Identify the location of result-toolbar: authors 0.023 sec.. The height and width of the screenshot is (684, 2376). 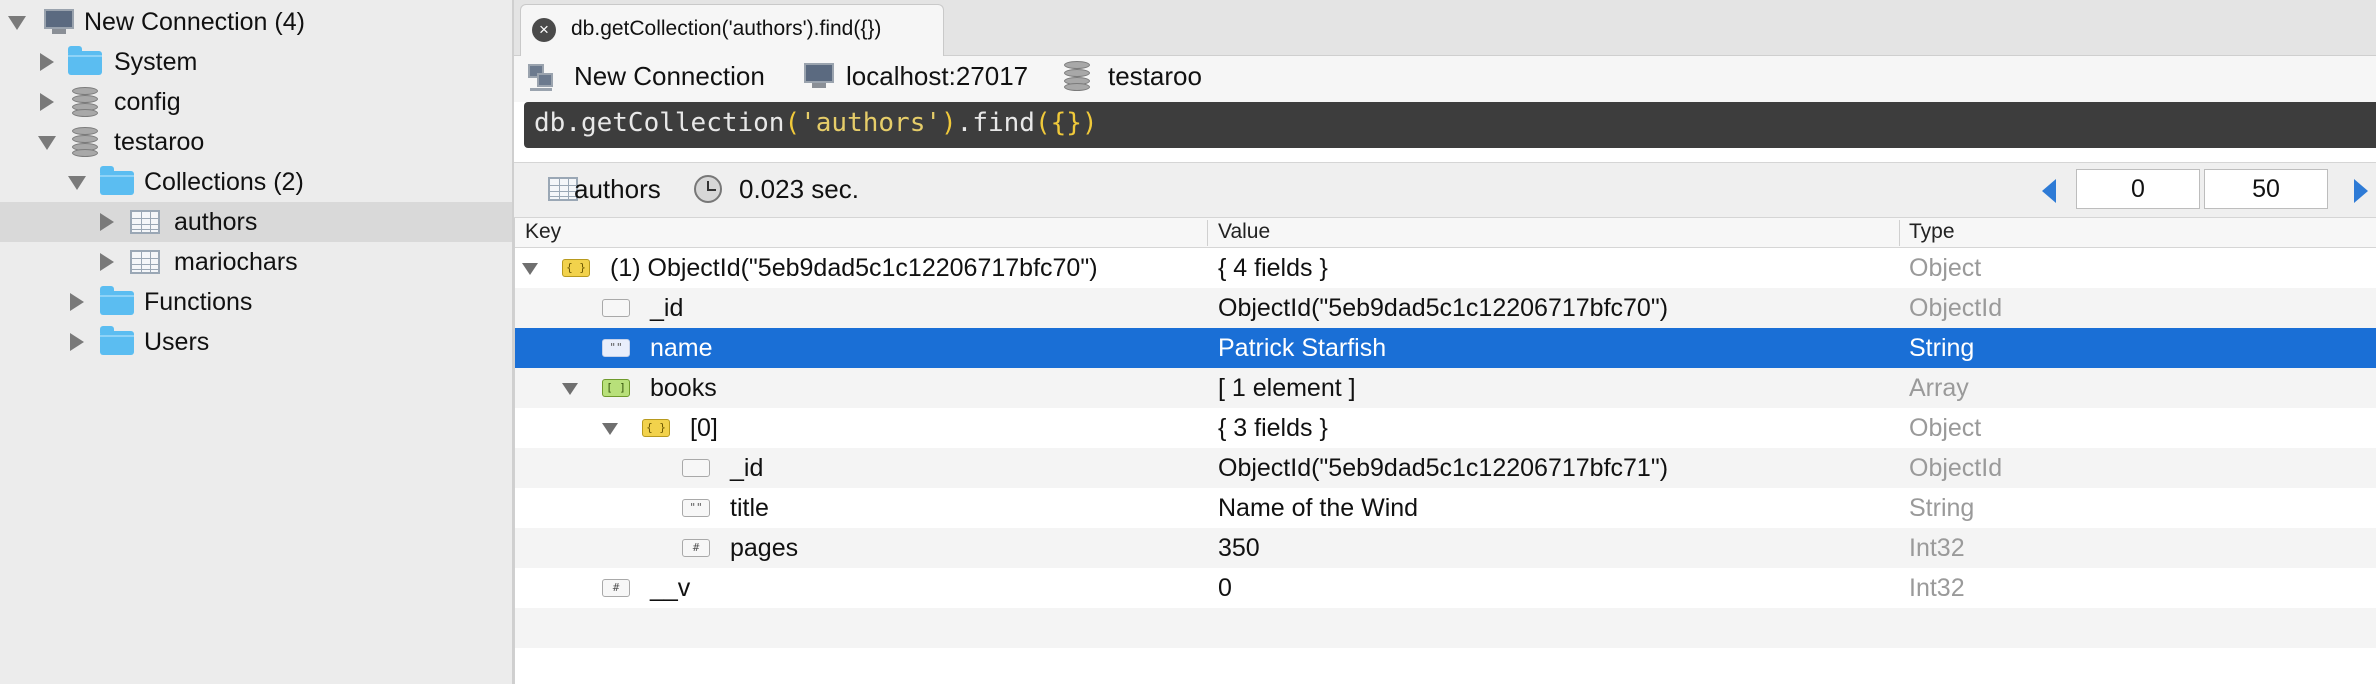
(1445, 190).